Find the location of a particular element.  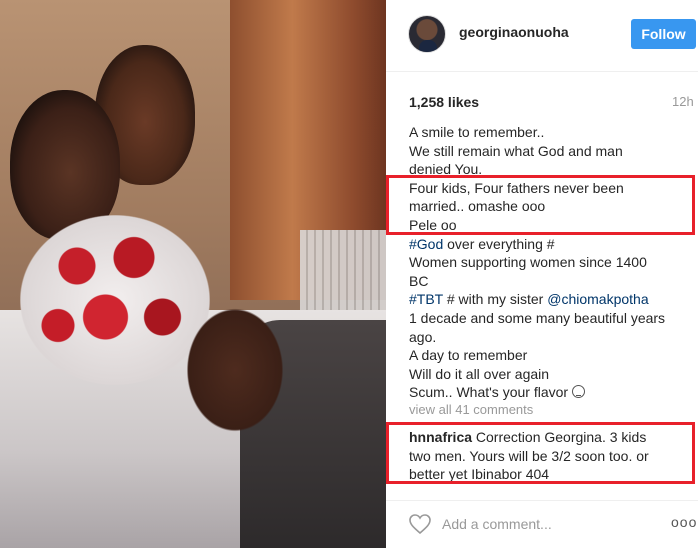

caption-line: A smile to remember.. is located at coordinates (477, 132).